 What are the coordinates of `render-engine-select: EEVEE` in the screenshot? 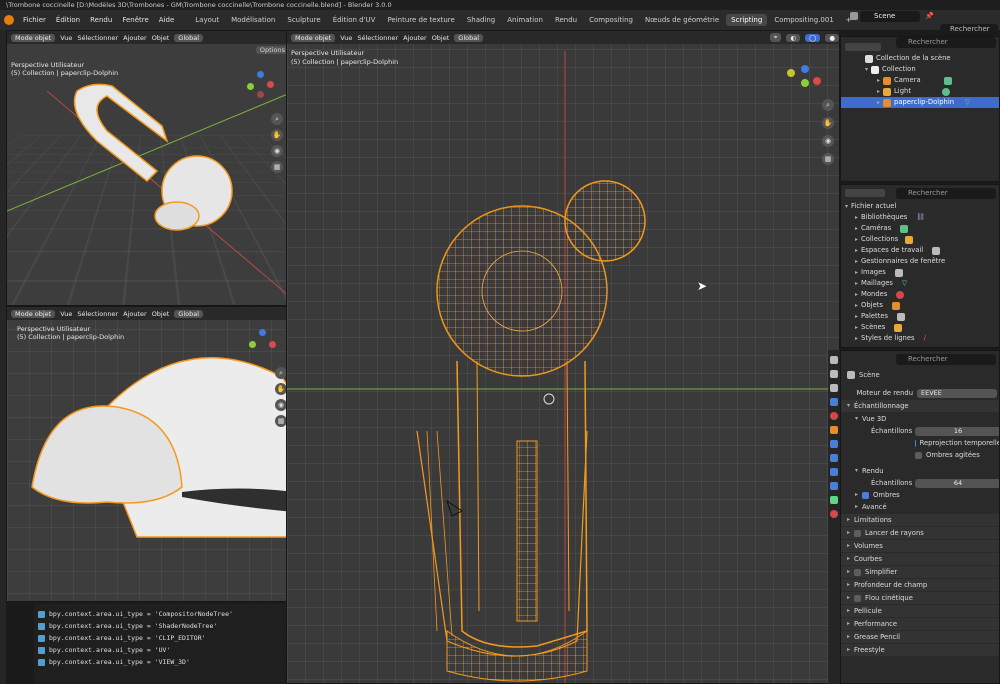 It's located at (957, 393).